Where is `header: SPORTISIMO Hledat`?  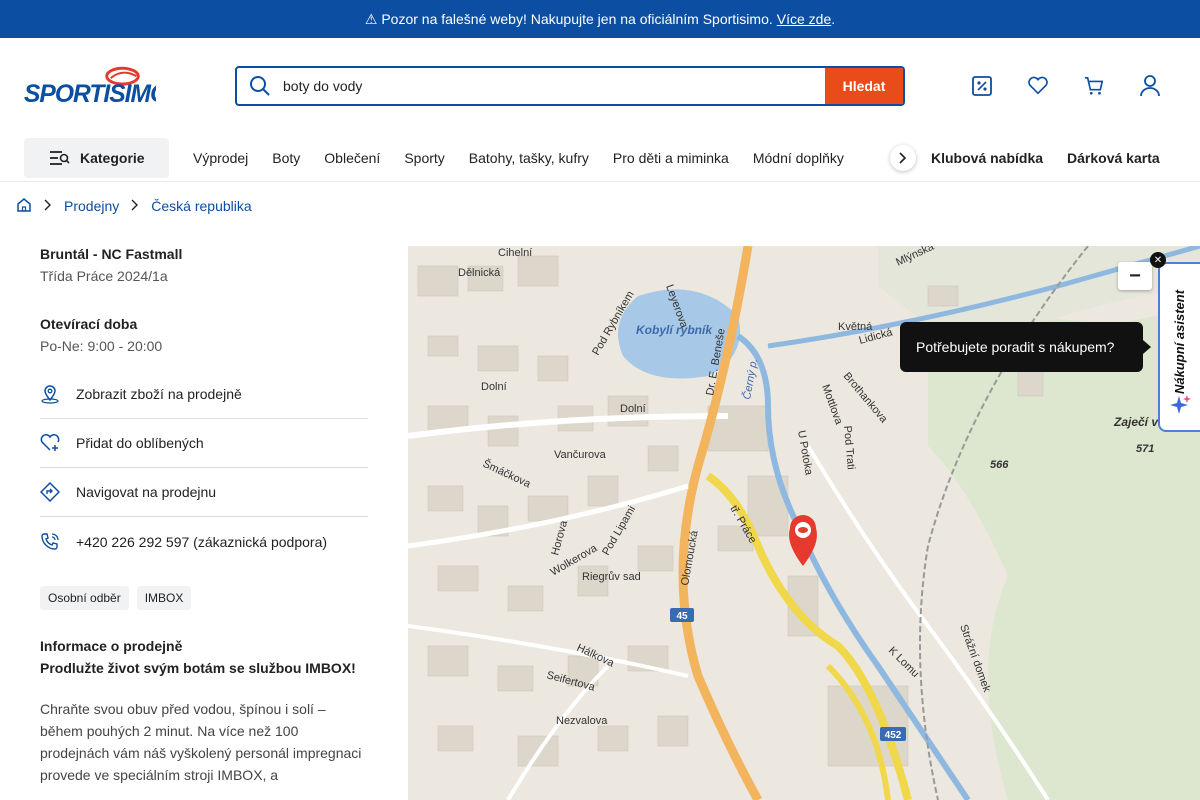 header: SPORTISIMO Hledat is located at coordinates (600, 86).